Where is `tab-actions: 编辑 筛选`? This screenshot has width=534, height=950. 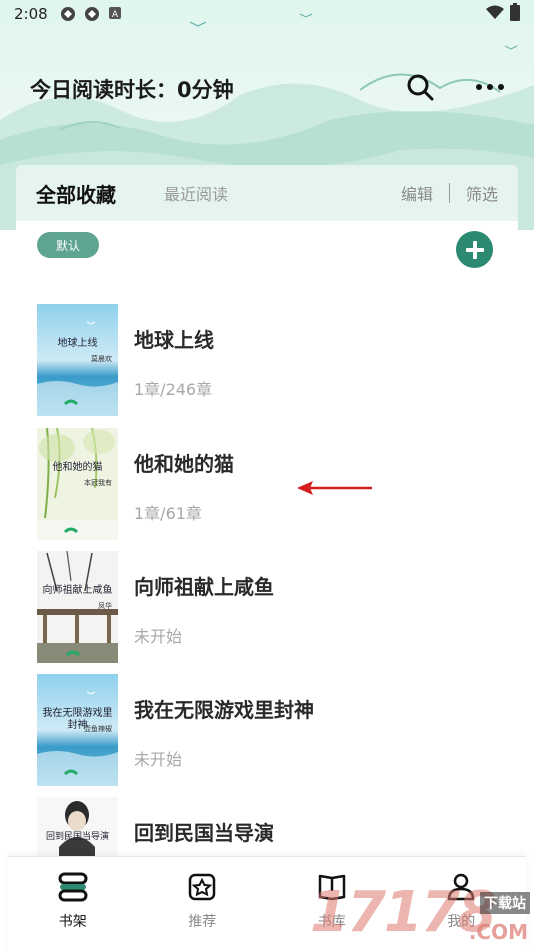 tab-actions: 编辑 筛选 is located at coordinates (449, 193).